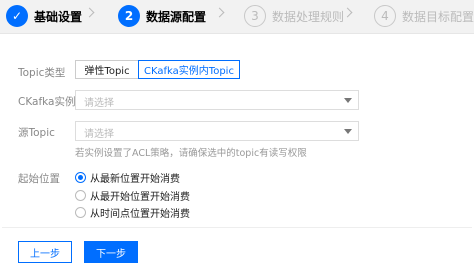  What do you see at coordinates (308, 16) in the screenshot?
I see `step-label: 数据处理规则` at bounding box center [308, 16].